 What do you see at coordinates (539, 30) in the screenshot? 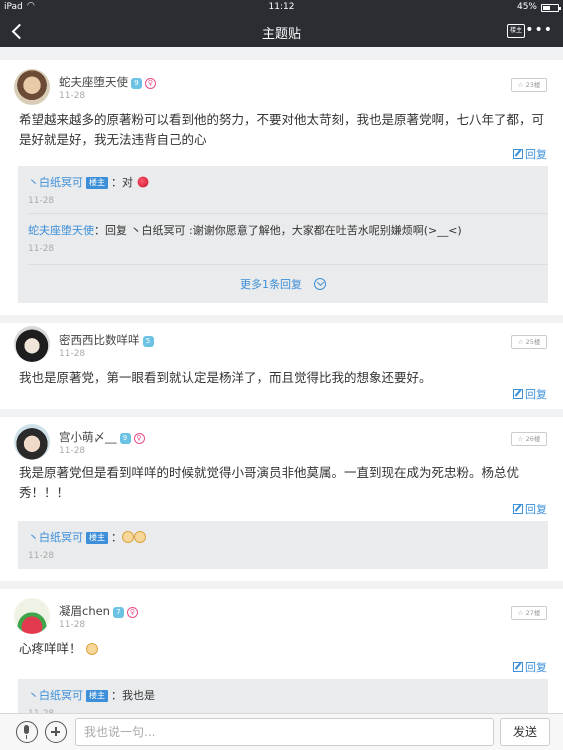
I see `more-options-icon: •••` at bounding box center [539, 30].